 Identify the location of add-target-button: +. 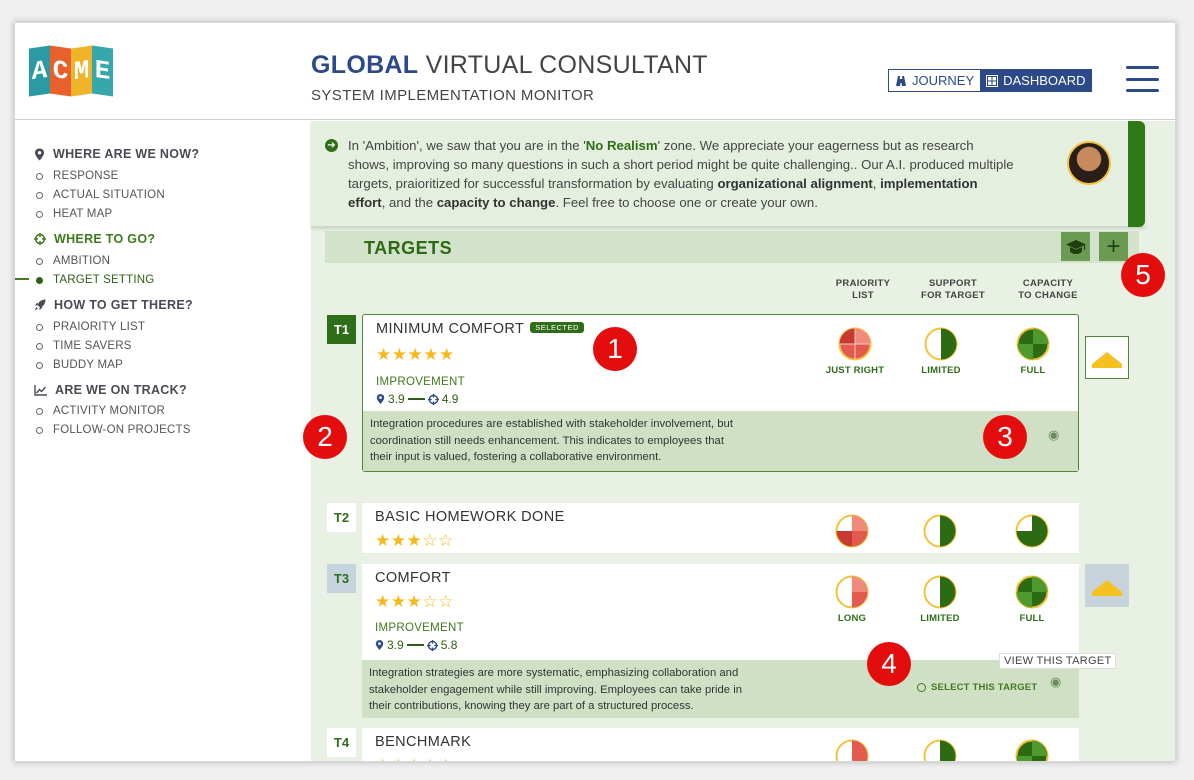
(1113, 246).